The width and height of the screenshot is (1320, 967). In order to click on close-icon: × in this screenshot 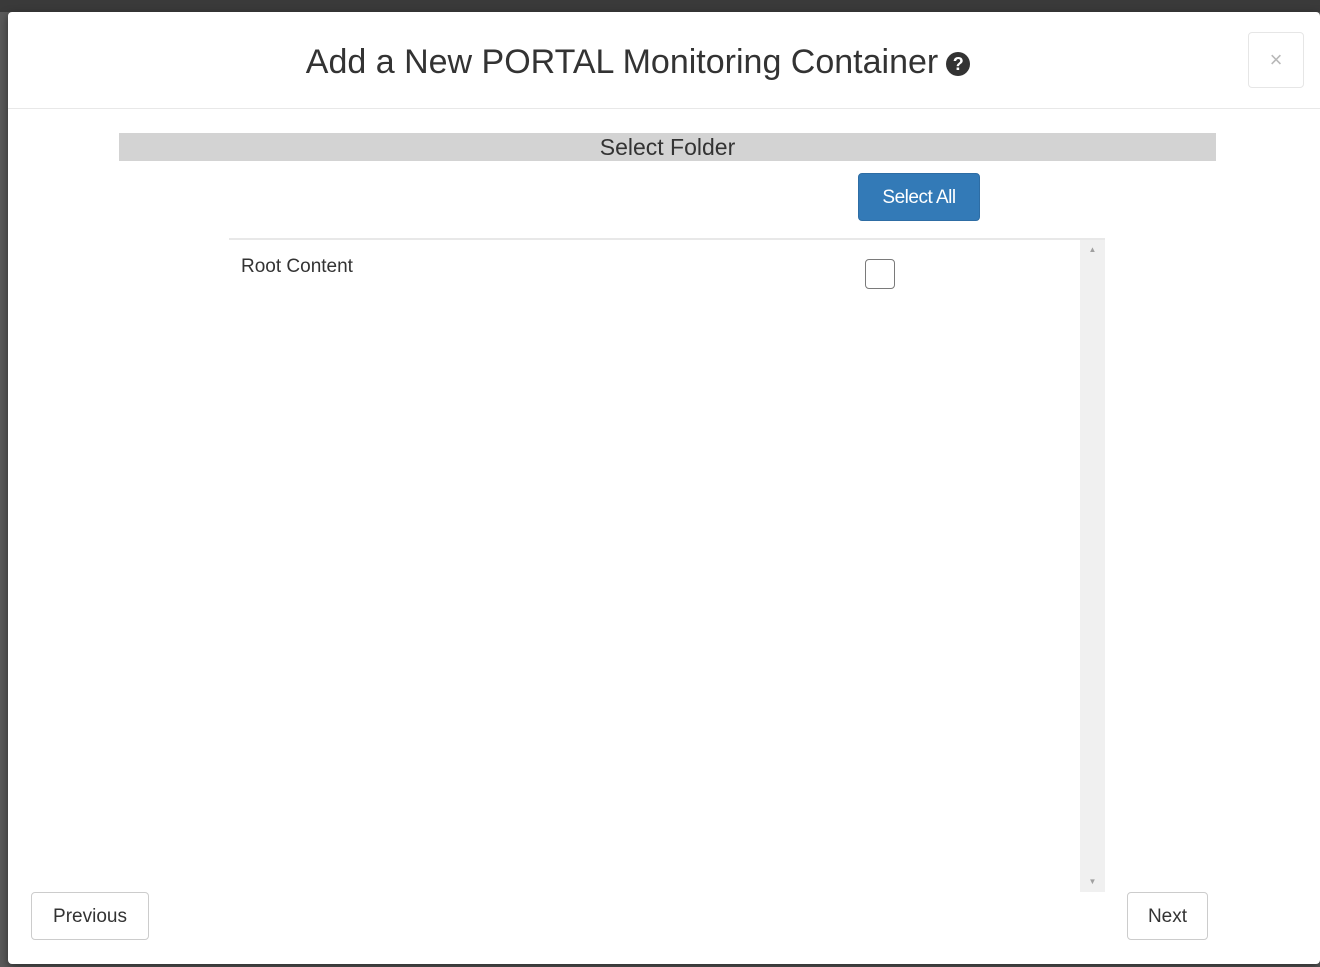, I will do `click(1276, 59)`.